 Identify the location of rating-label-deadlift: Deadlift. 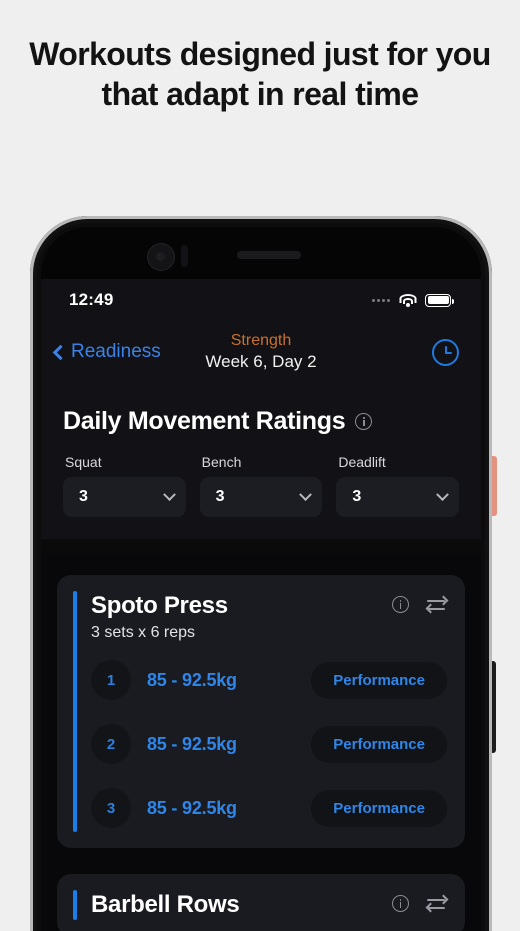
(362, 462).